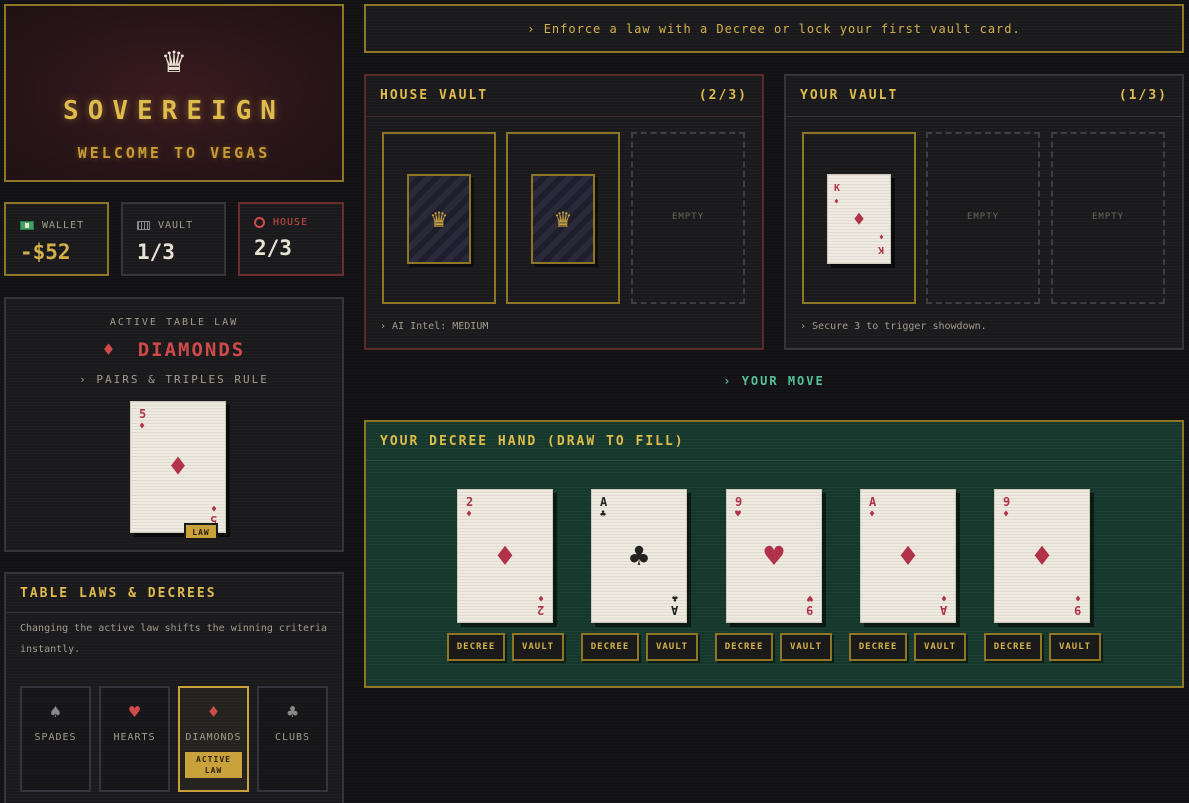 The width and height of the screenshot is (1189, 803). I want to click on cash-icon, so click(27, 225).